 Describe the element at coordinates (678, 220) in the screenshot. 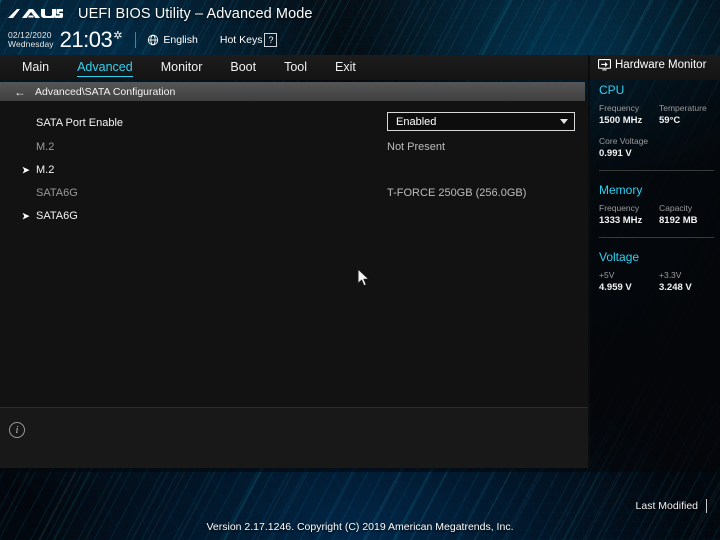

I see `hw-metric-value: 8192 MB` at that location.